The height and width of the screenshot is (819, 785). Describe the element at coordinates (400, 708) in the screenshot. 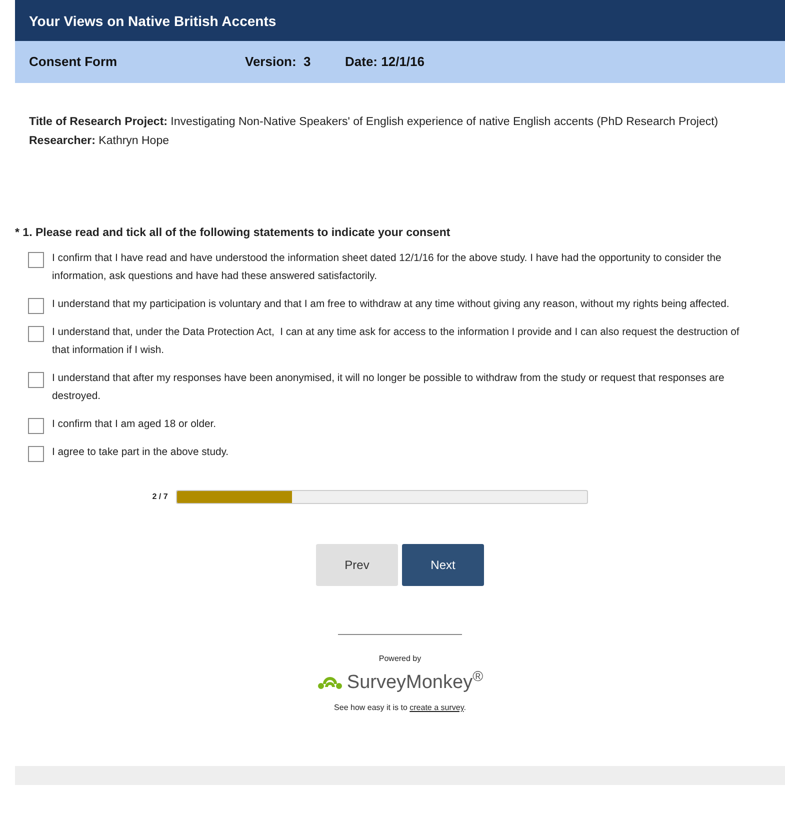

I see `footer-note: See how easy it is to create a survey.` at that location.